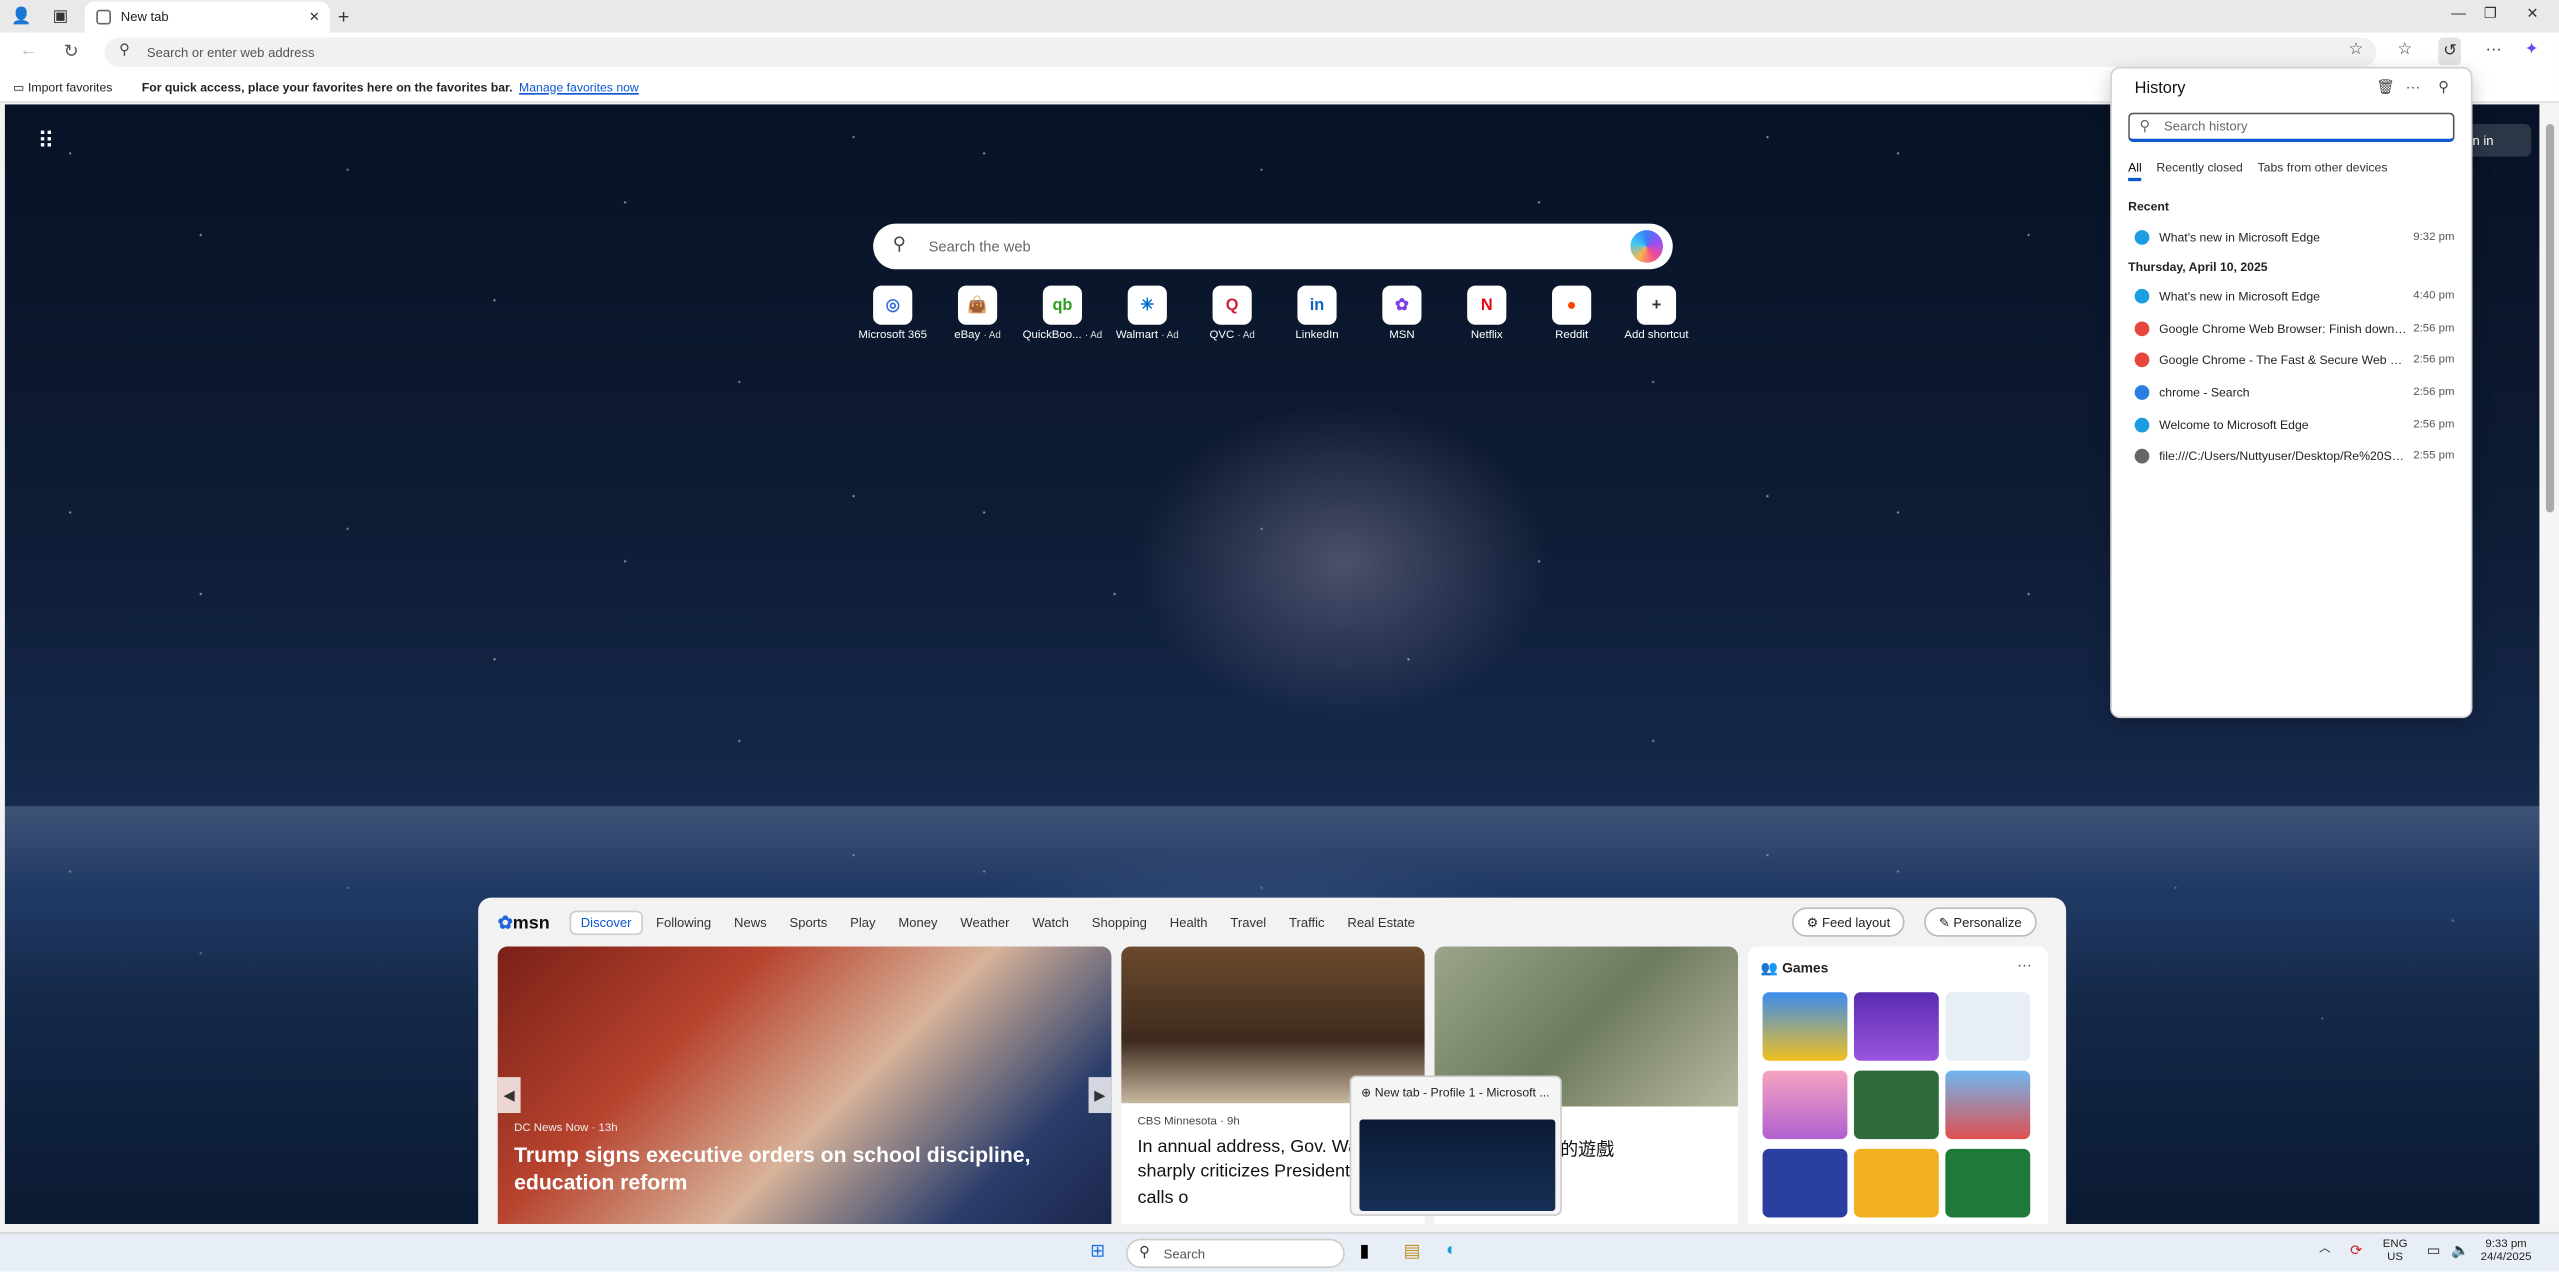 The width and height of the screenshot is (2559, 1272). I want to click on taskbar-search-label: Search, so click(1184, 1253).